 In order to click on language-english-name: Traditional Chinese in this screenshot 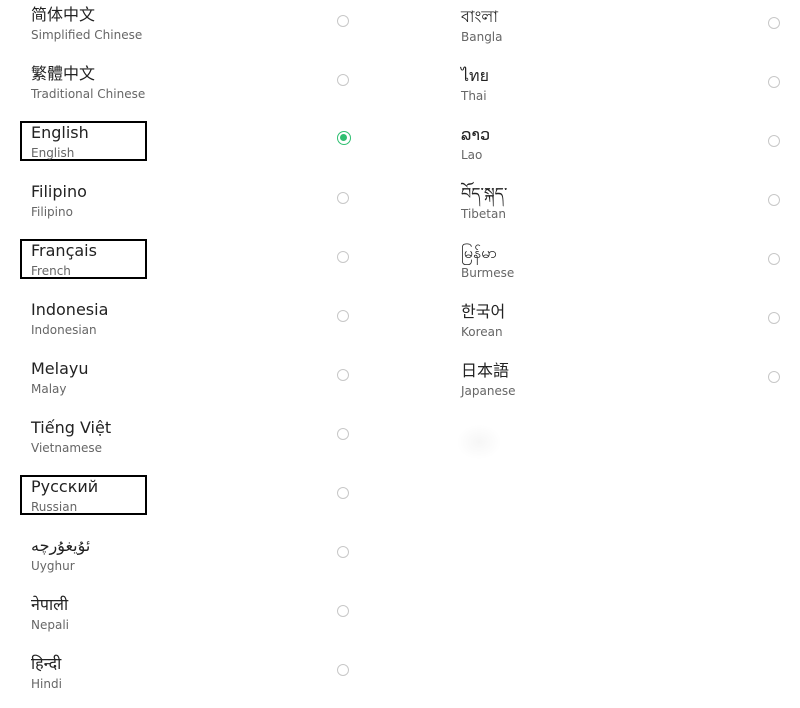, I will do `click(88, 94)`.